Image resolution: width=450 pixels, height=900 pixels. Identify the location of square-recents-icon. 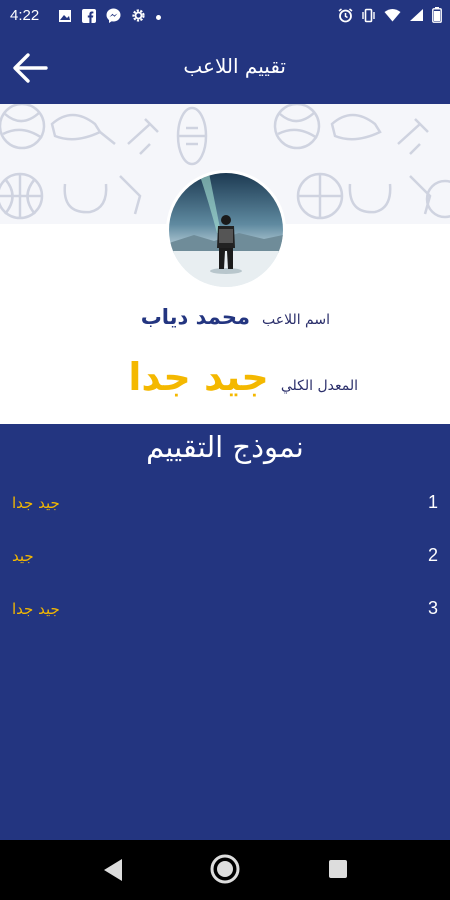
(338, 869).